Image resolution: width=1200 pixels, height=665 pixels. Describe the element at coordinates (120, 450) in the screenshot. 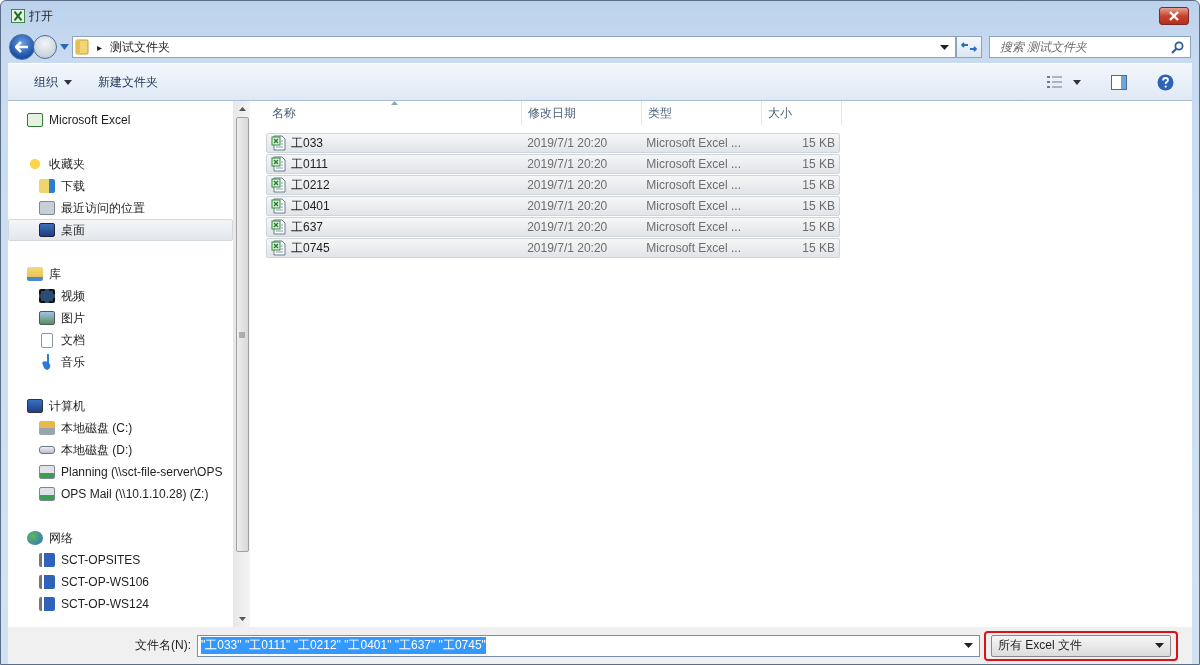

I see `sidebar-item: 本地磁盘 (D:)` at that location.